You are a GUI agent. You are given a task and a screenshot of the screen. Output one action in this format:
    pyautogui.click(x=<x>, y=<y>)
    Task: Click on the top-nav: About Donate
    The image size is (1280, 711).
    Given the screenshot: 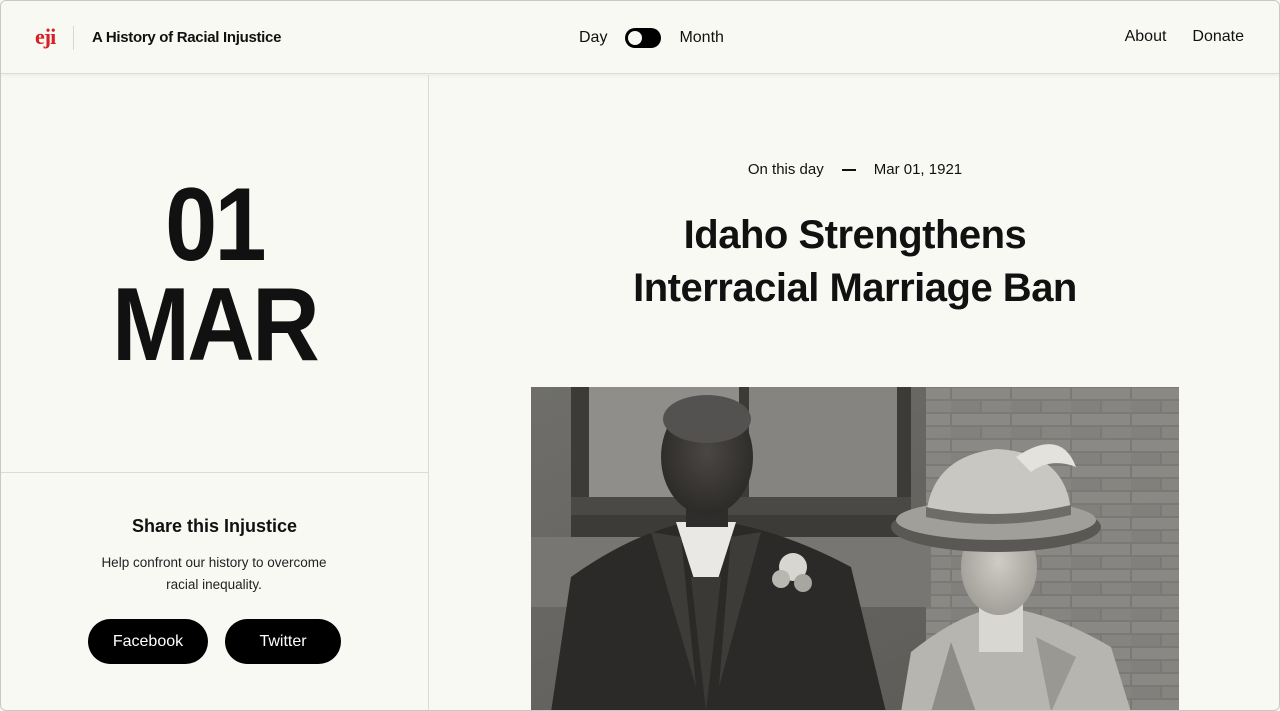 What is the action you would take?
    pyautogui.click(x=1184, y=37)
    